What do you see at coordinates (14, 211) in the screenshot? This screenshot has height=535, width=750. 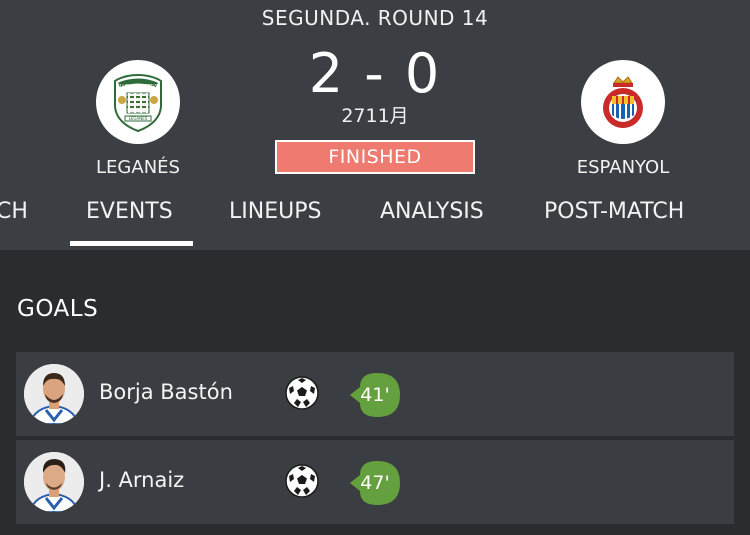 I see `tab-match: CH` at bounding box center [14, 211].